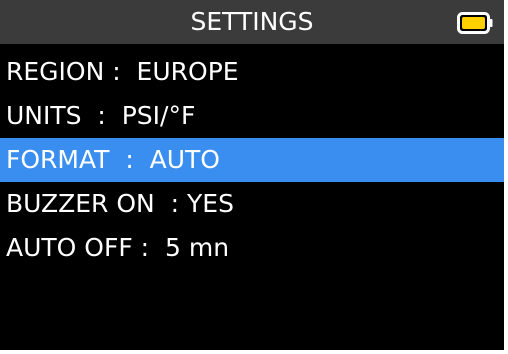 This screenshot has width=508, height=354. I want to click on menu-item-buzzer: BUZZER ON : YES, so click(252, 204).